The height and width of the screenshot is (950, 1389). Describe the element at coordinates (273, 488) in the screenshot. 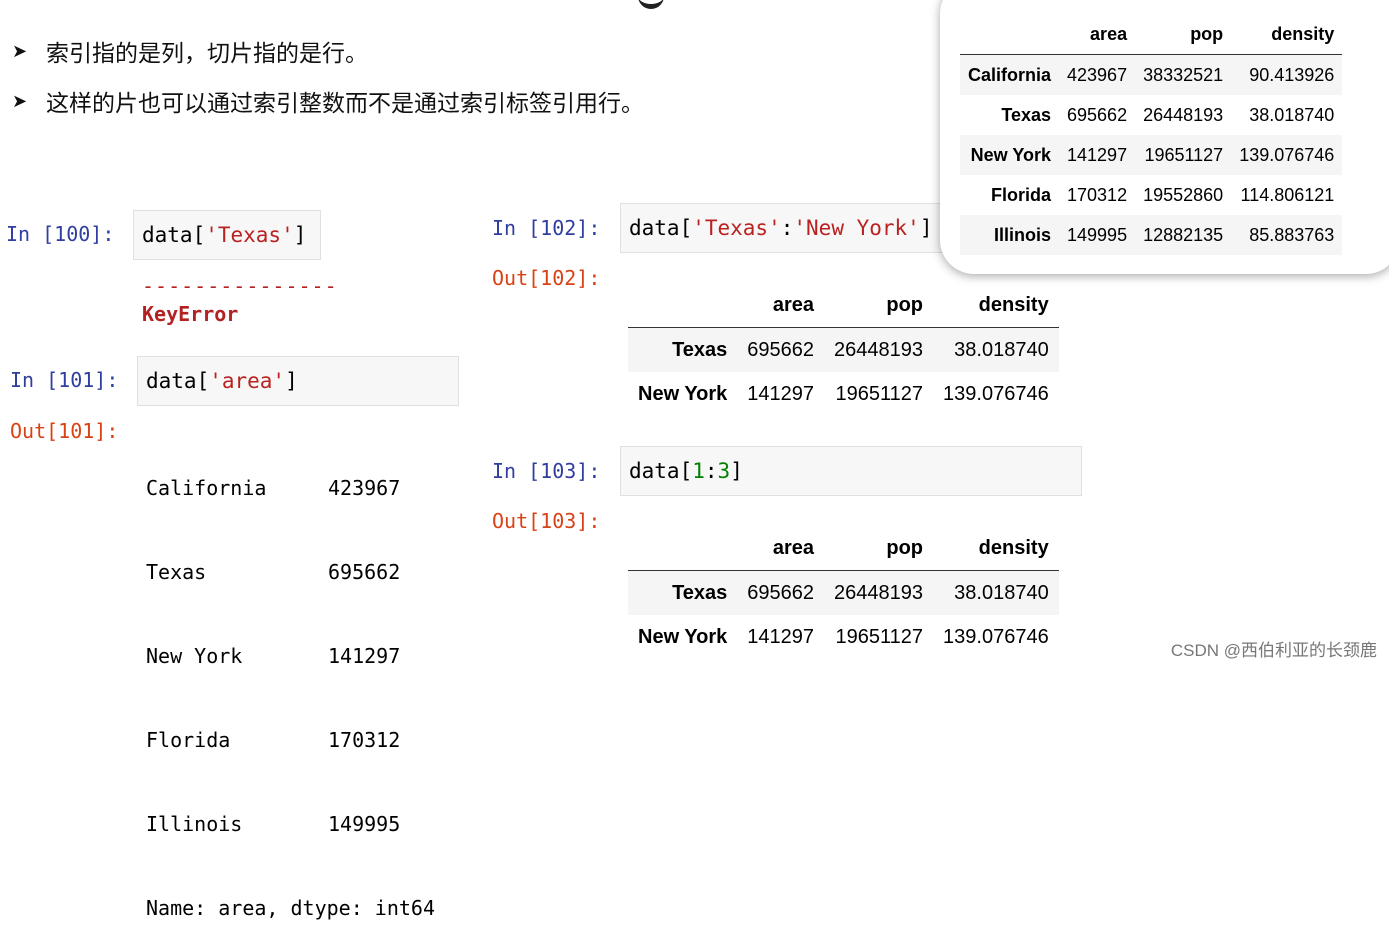

I see `series-row: California 423967` at that location.